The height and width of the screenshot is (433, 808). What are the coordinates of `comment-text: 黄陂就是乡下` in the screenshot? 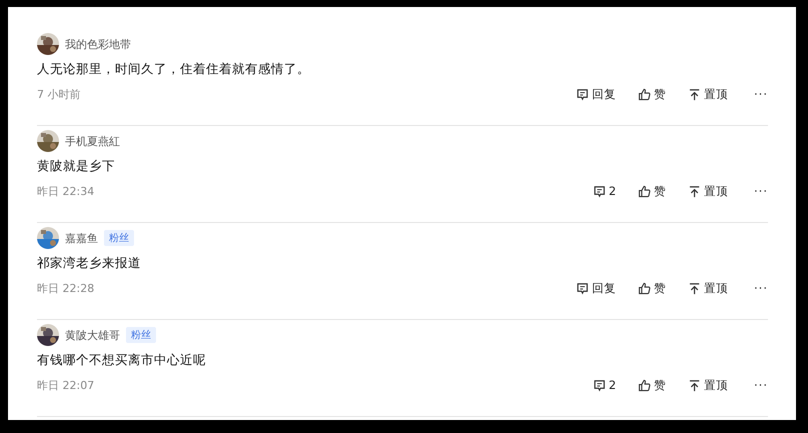 It's located at (76, 166).